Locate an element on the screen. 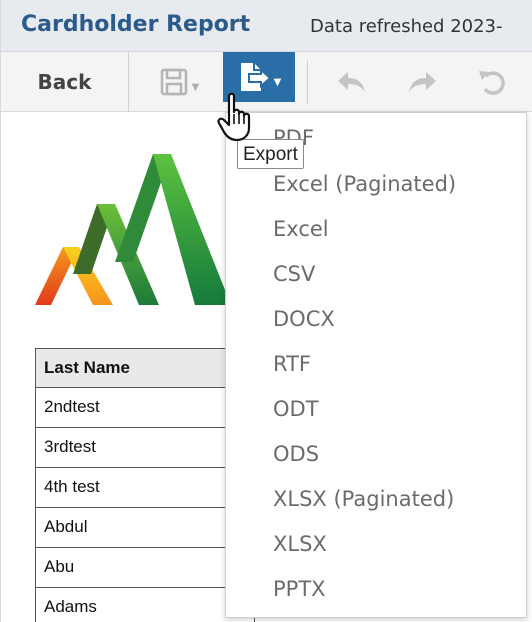  table-header-last-name: Last Name is located at coordinates (145, 368).